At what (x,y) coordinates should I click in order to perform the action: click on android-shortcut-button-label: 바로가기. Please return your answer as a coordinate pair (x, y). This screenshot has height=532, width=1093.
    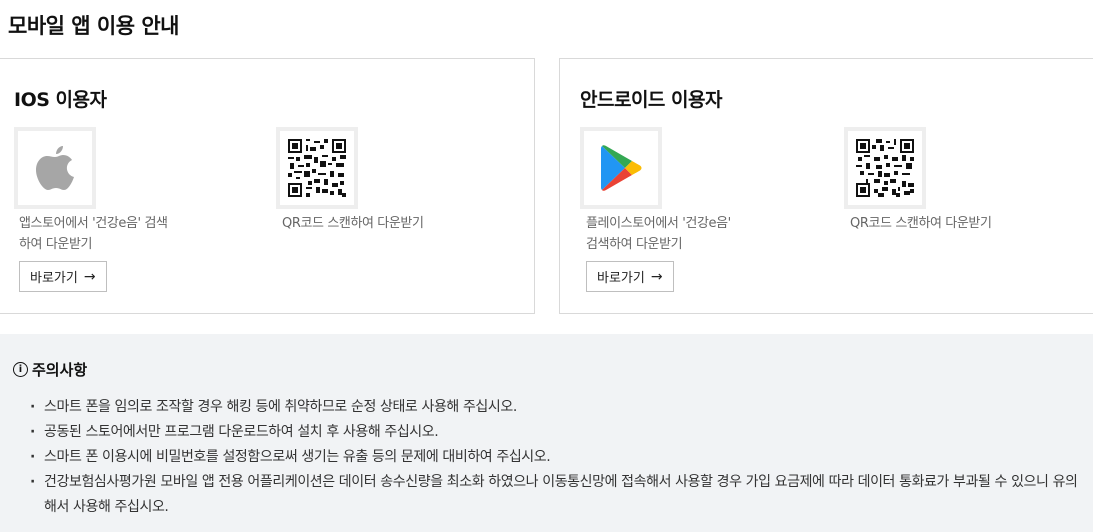
    Looking at the image, I should click on (621, 278).